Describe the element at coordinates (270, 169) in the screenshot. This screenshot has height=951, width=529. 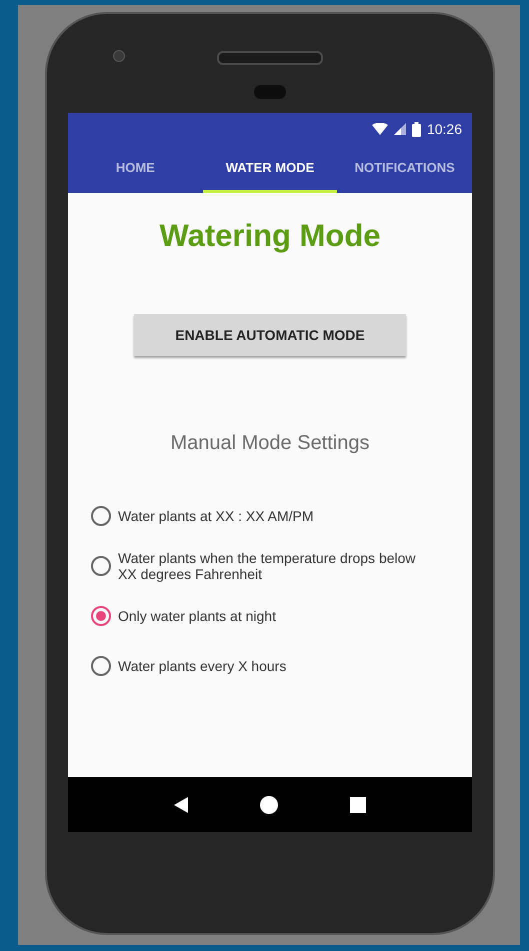
I see `tab: WATER MODE` at that location.